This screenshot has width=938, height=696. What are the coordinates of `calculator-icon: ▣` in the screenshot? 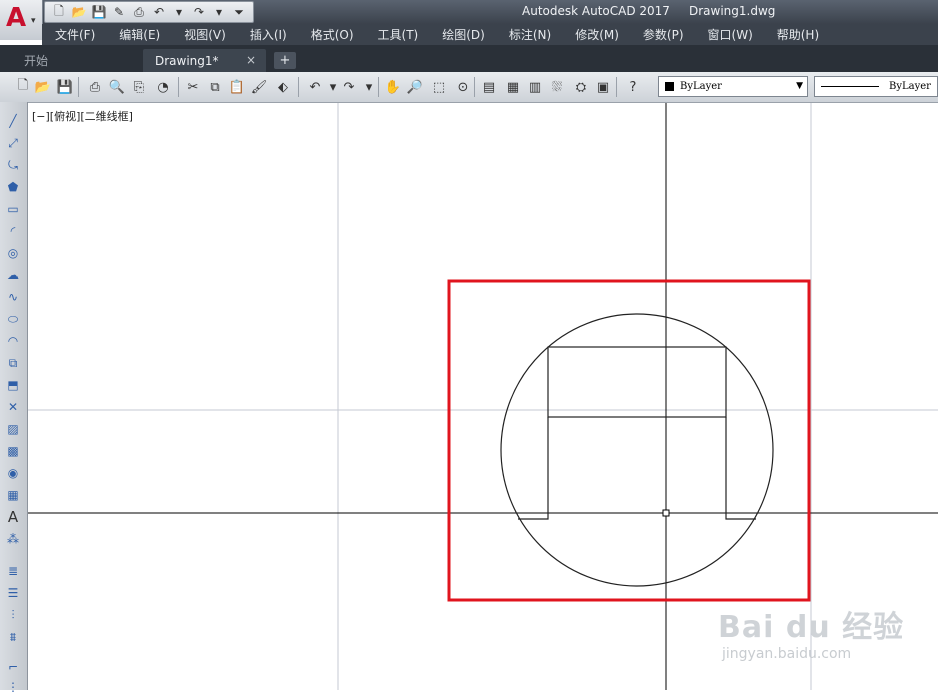 It's located at (603, 87).